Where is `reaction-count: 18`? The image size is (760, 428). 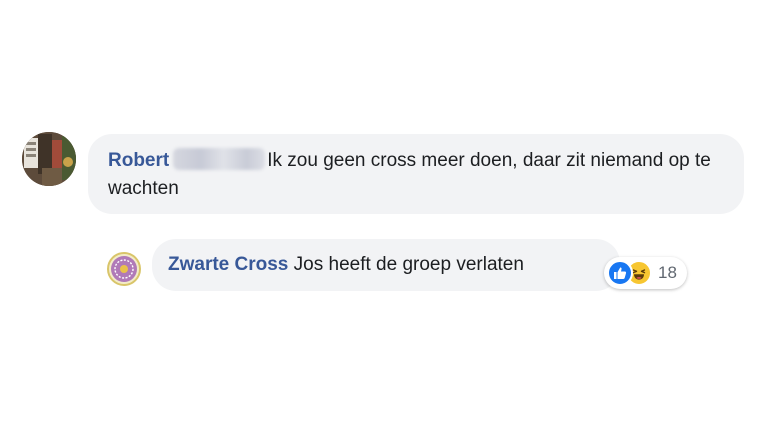
reaction-count: 18 is located at coordinates (667, 272).